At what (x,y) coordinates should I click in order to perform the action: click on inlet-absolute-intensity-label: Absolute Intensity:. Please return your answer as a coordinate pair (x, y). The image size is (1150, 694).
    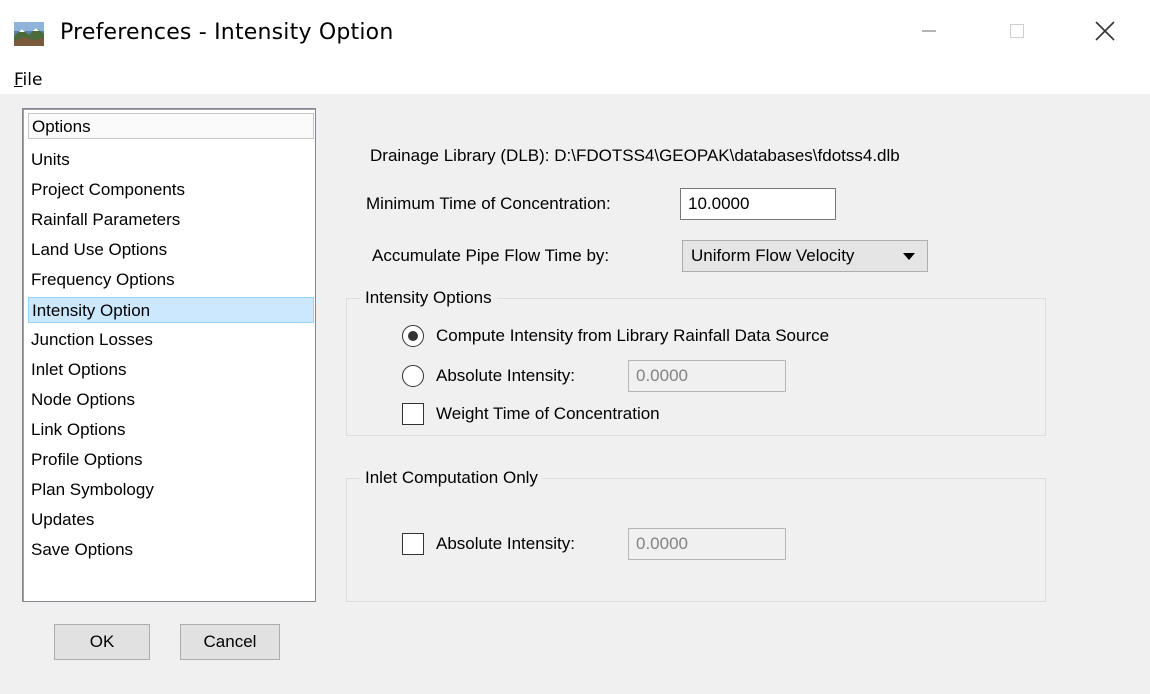
    Looking at the image, I should click on (505, 544).